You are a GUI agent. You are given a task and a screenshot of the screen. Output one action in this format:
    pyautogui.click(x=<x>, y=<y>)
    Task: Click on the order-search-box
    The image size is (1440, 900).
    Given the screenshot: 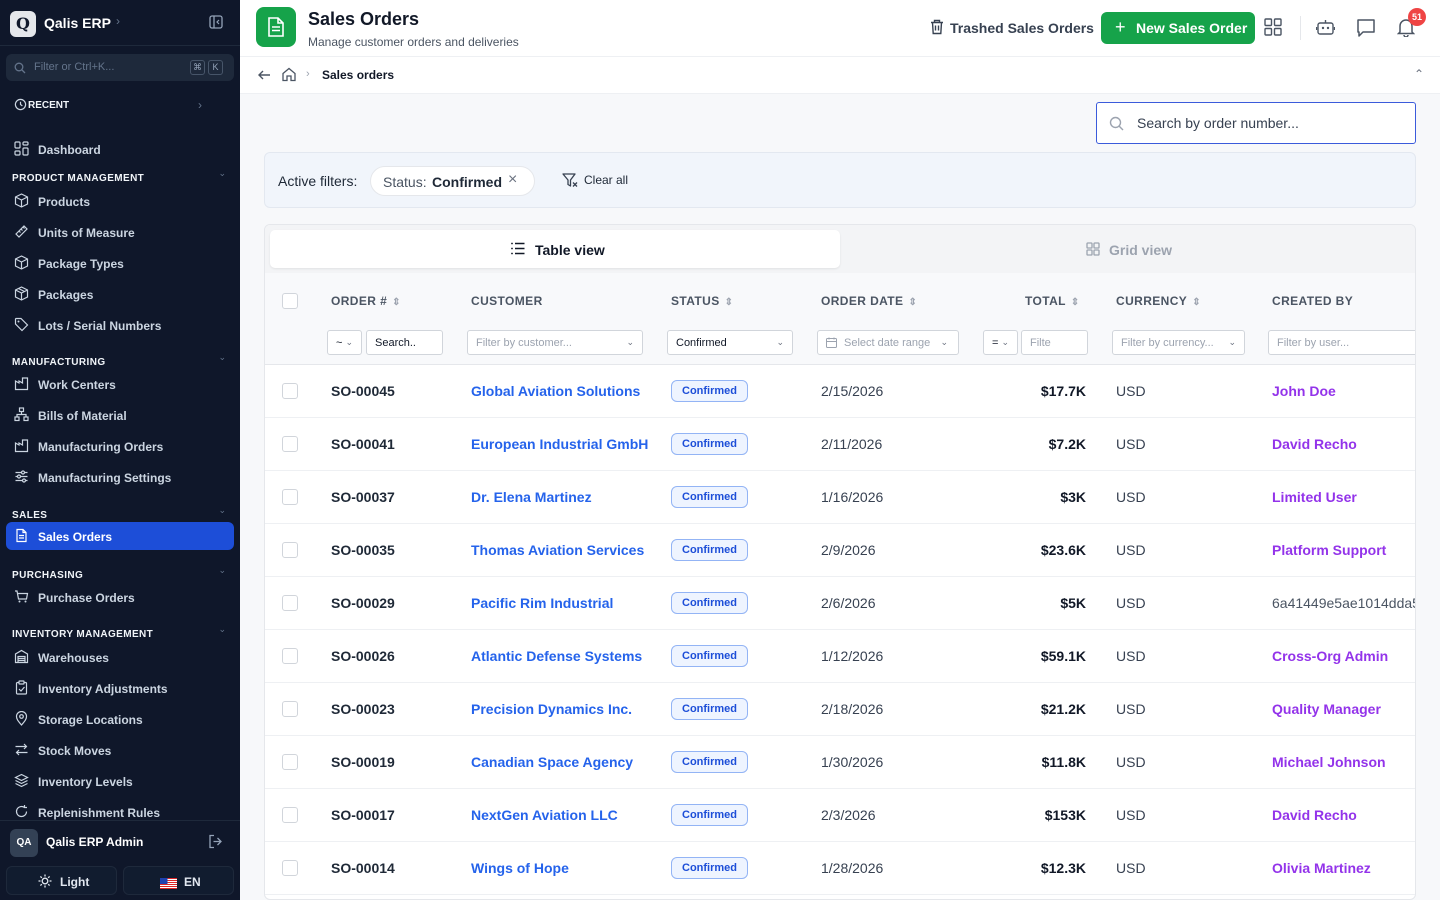 What is the action you would take?
    pyautogui.click(x=1256, y=123)
    